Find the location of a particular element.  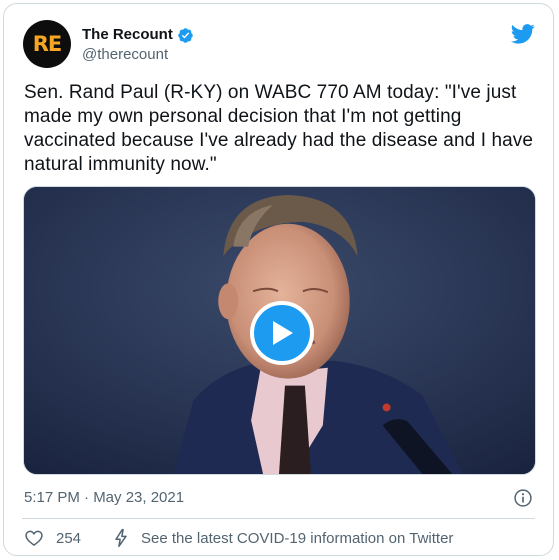

twitter-bird-icon is located at coordinates (523, 34).